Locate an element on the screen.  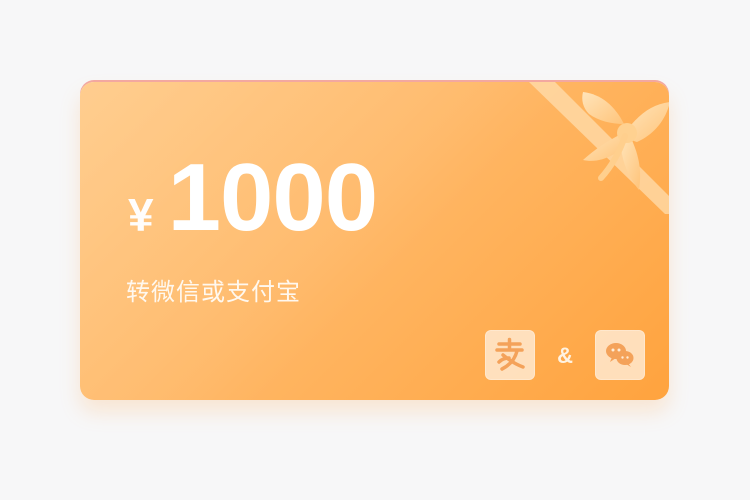
ampersand-text: & is located at coordinates (565, 355).